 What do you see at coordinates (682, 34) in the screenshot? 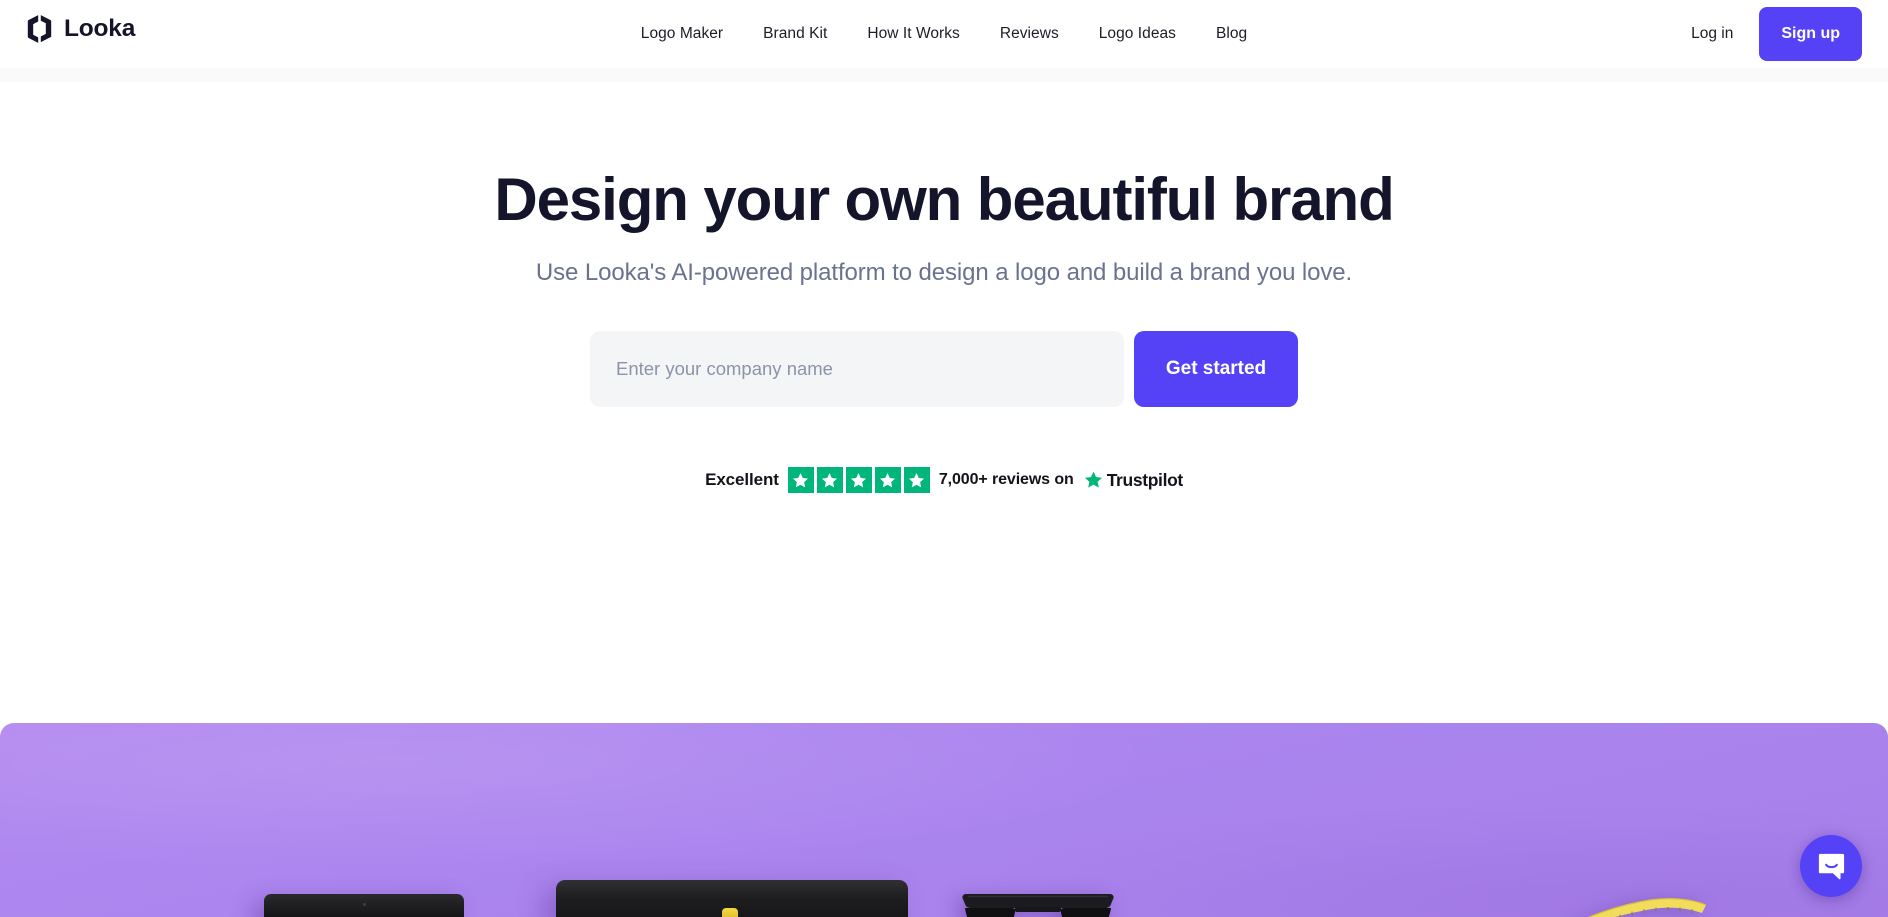
I see `nav-item-logo-maker: Logo Maker` at bounding box center [682, 34].